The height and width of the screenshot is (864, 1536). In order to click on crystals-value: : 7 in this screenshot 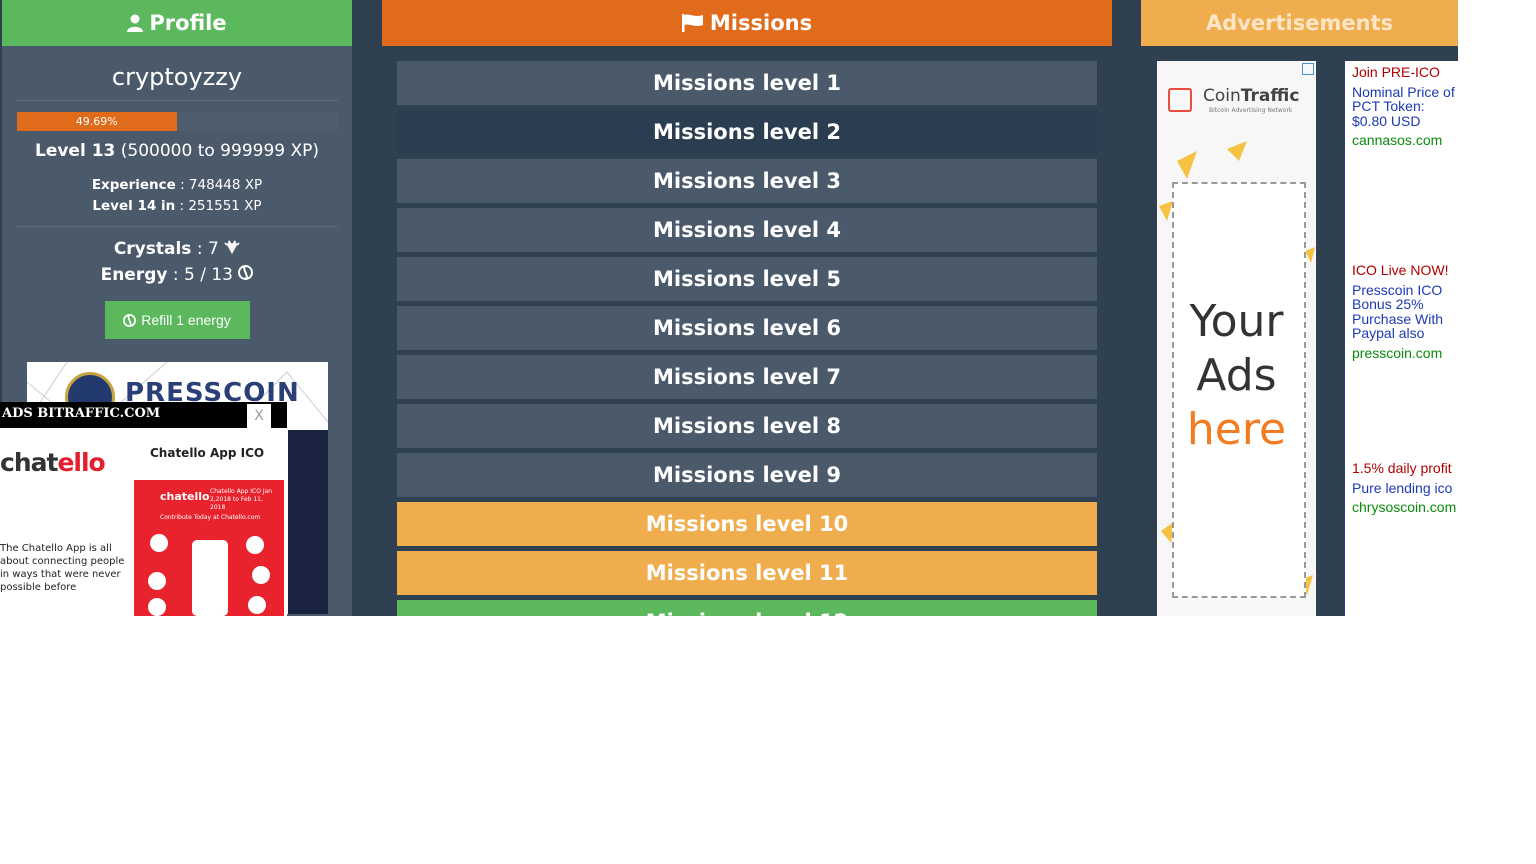, I will do `click(207, 249)`.